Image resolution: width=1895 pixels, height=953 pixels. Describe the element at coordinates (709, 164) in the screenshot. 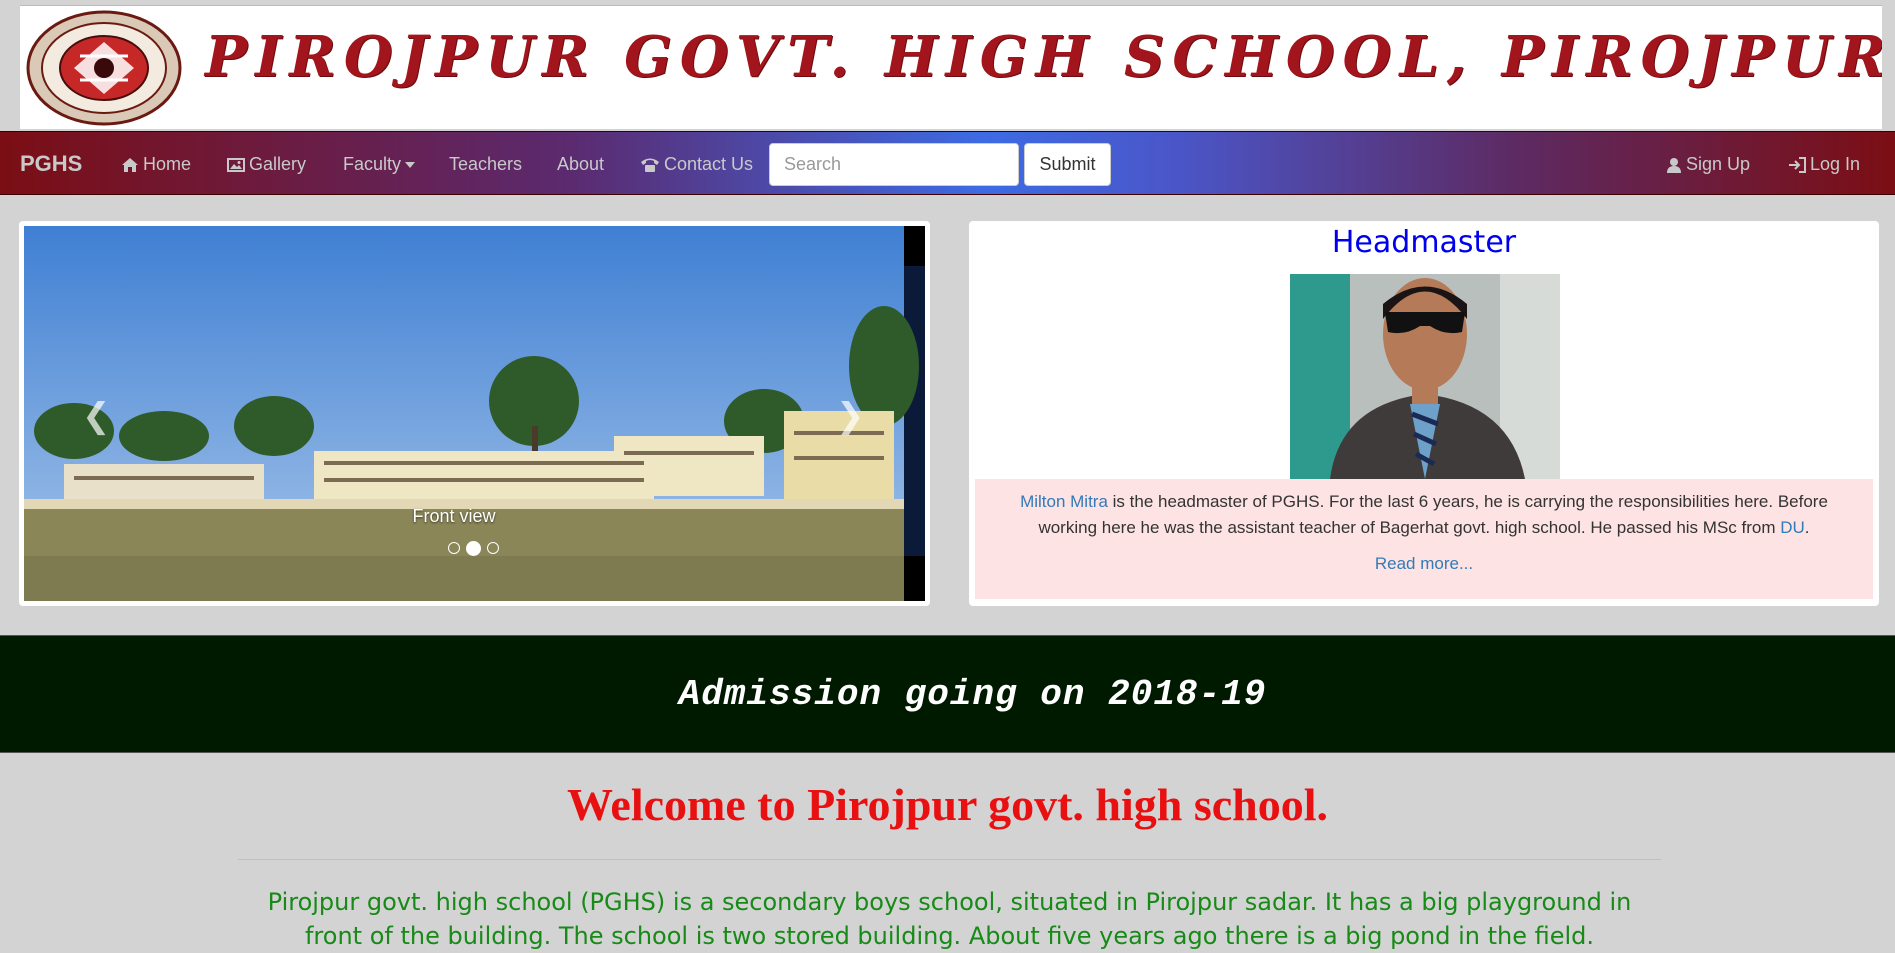

I see `nav-contact-label: Contact Us` at that location.